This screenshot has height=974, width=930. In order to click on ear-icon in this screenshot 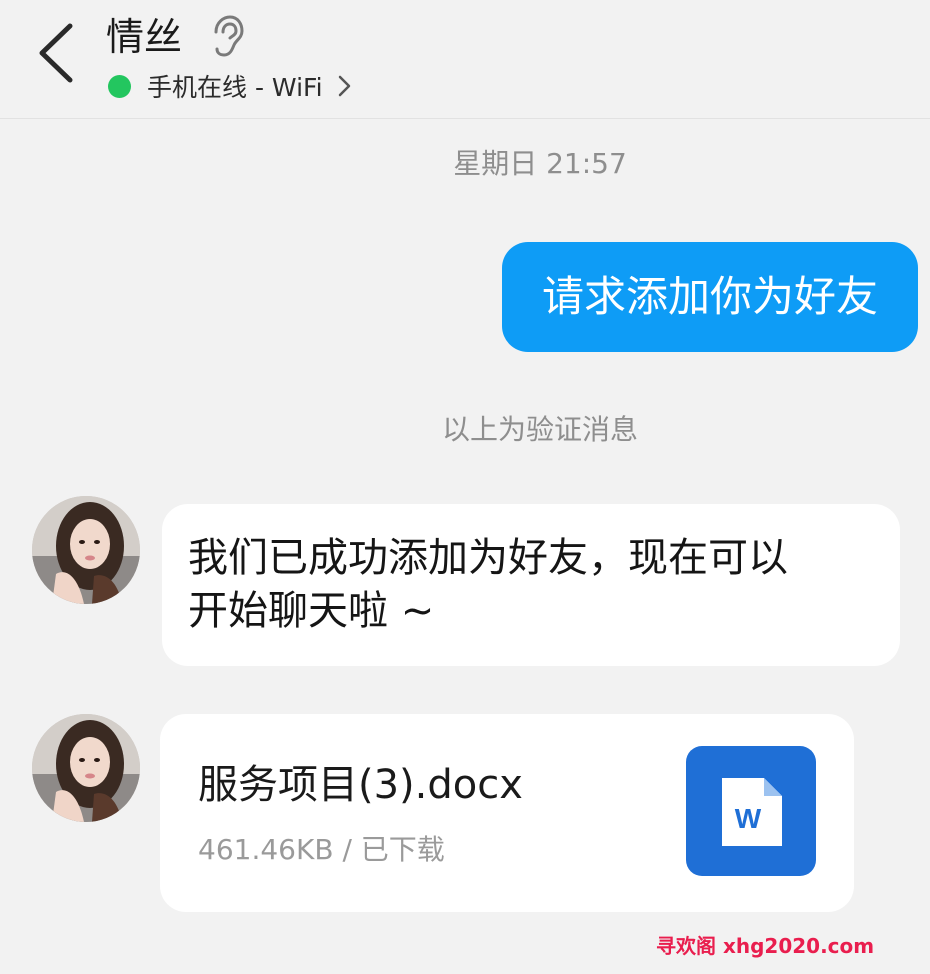, I will do `click(226, 36)`.